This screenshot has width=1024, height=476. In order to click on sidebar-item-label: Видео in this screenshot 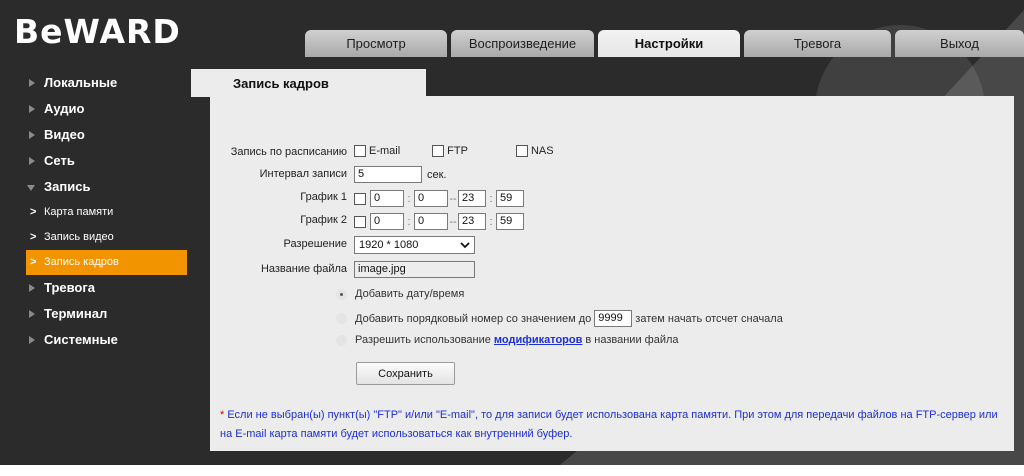, I will do `click(64, 134)`.